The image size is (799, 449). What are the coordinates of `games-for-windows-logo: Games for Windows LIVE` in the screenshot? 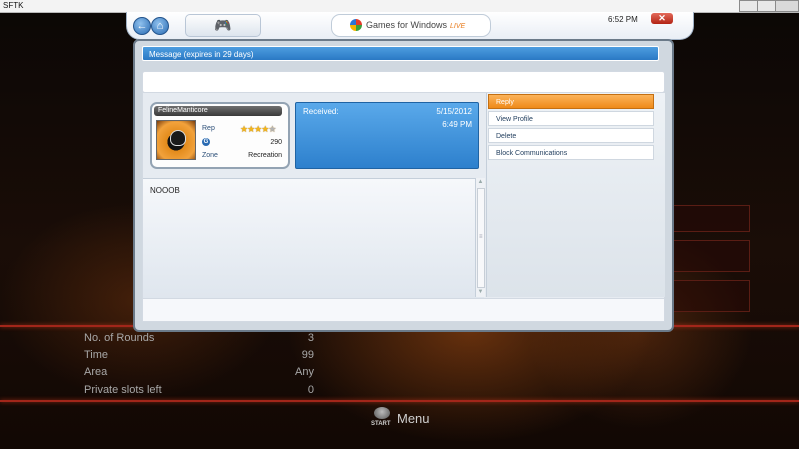 It's located at (411, 25).